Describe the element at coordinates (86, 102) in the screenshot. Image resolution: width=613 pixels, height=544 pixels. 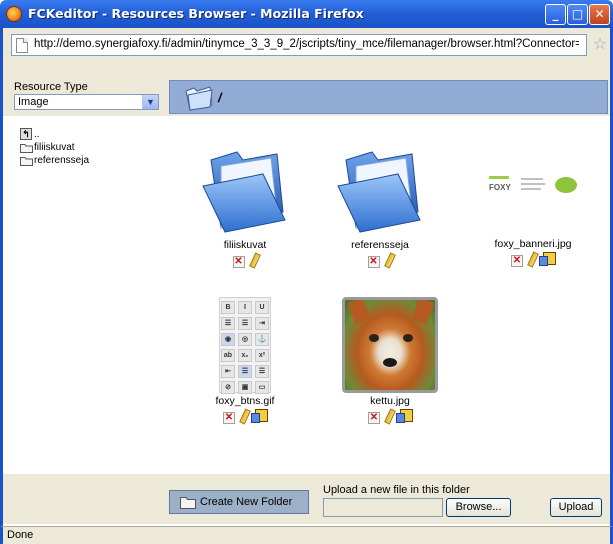
I see `resource-type-select: Image ▼` at that location.